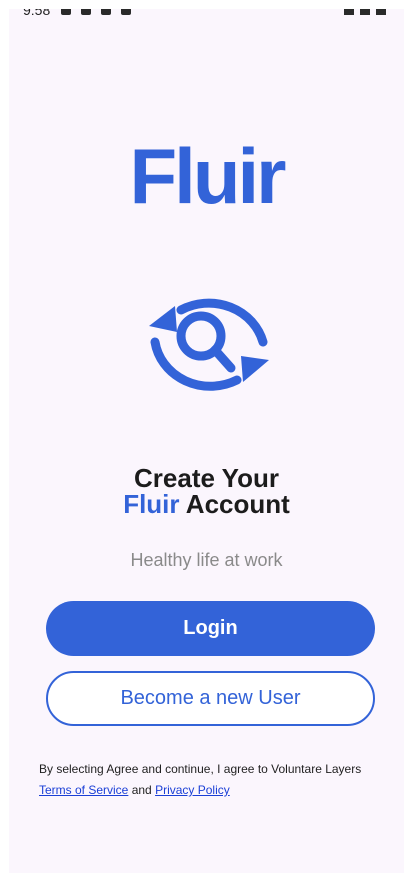 Image resolution: width=405 pixels, height=879 pixels. I want to click on login-button: Login, so click(210, 628).